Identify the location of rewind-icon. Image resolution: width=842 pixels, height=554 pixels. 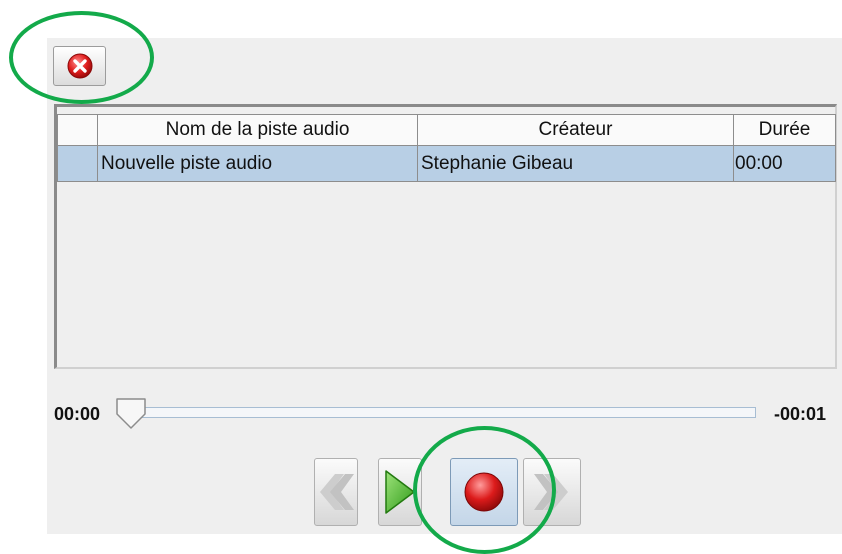
(337, 492).